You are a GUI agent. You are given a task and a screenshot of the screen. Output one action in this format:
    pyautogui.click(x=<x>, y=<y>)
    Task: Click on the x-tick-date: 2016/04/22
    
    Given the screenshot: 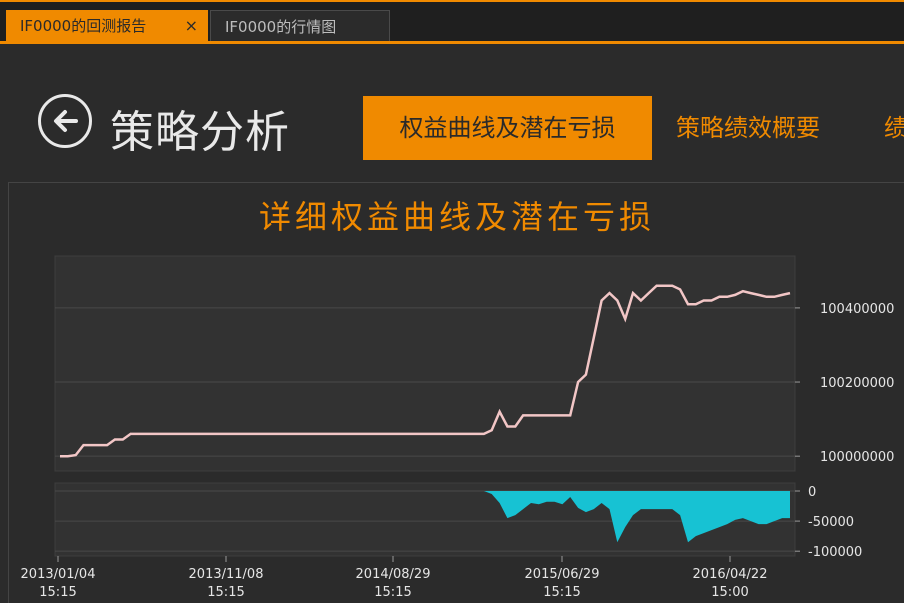 What is the action you would take?
    pyautogui.click(x=730, y=574)
    